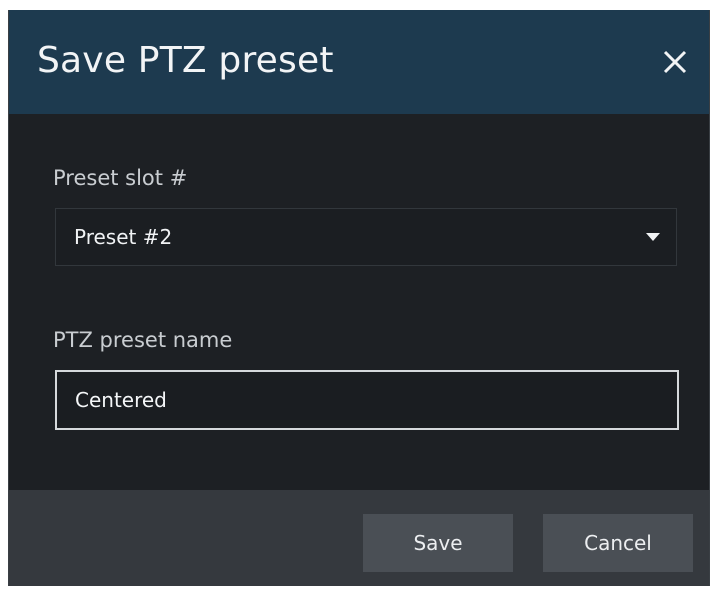 The height and width of the screenshot is (589, 717). I want to click on preset-slot-label: Preset slot #, so click(120, 178).